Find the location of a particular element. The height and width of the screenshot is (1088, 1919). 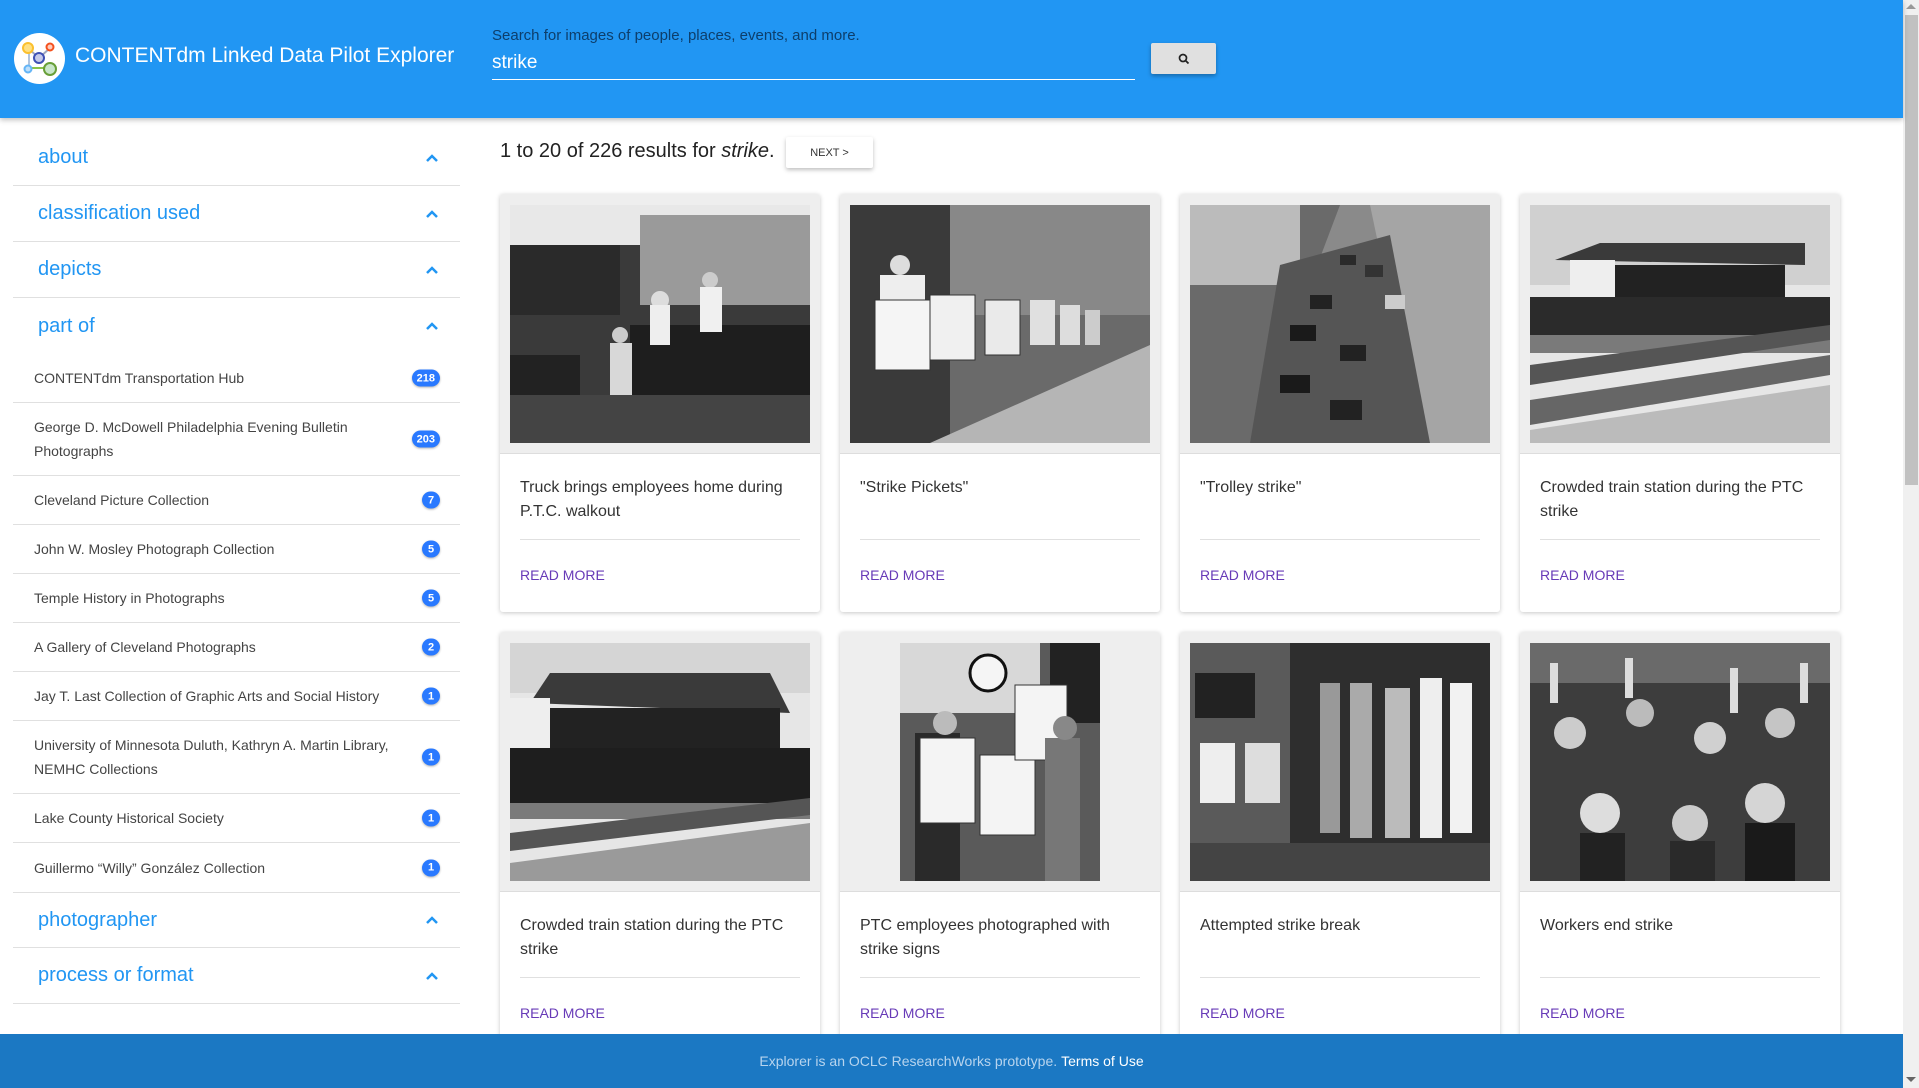

accordion-about: about is located at coordinates (236, 158).